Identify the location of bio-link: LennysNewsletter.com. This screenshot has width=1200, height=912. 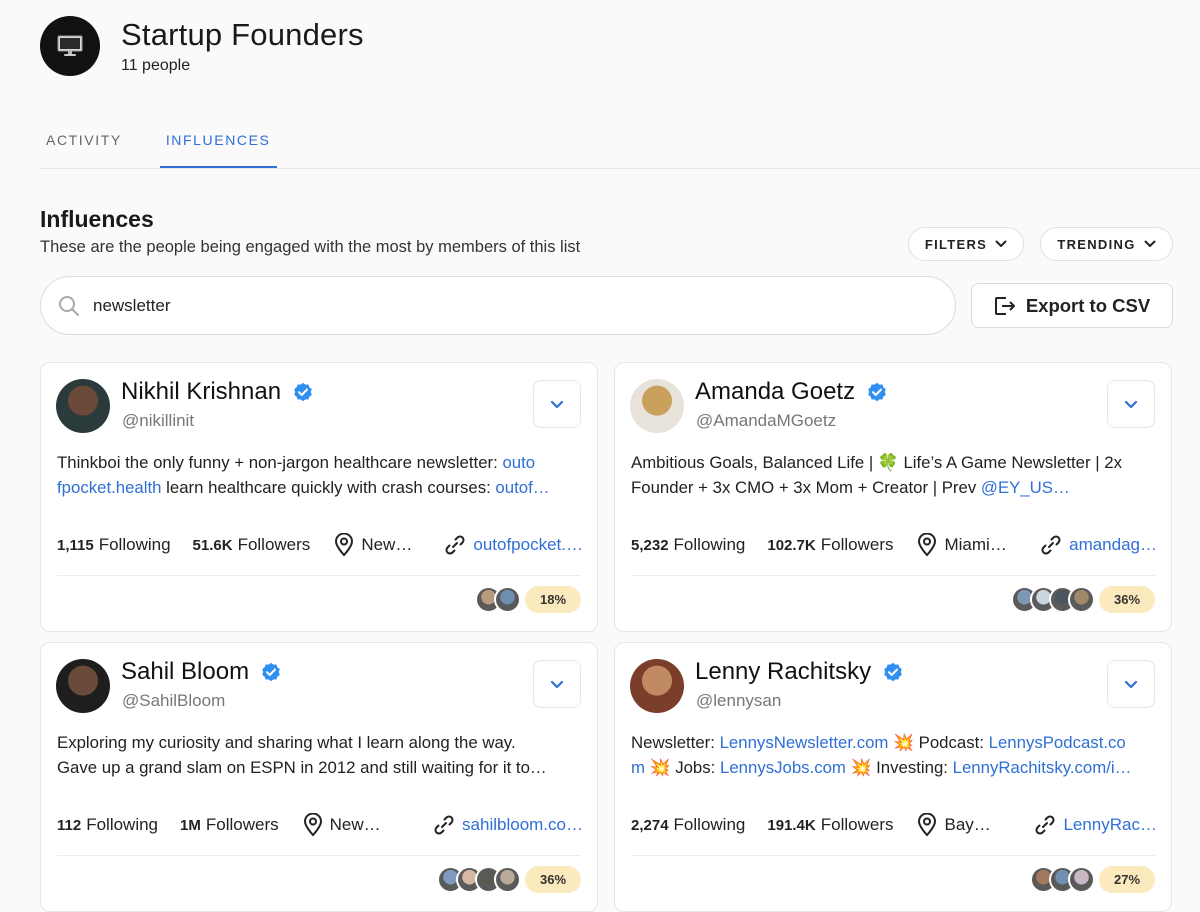
(804, 742).